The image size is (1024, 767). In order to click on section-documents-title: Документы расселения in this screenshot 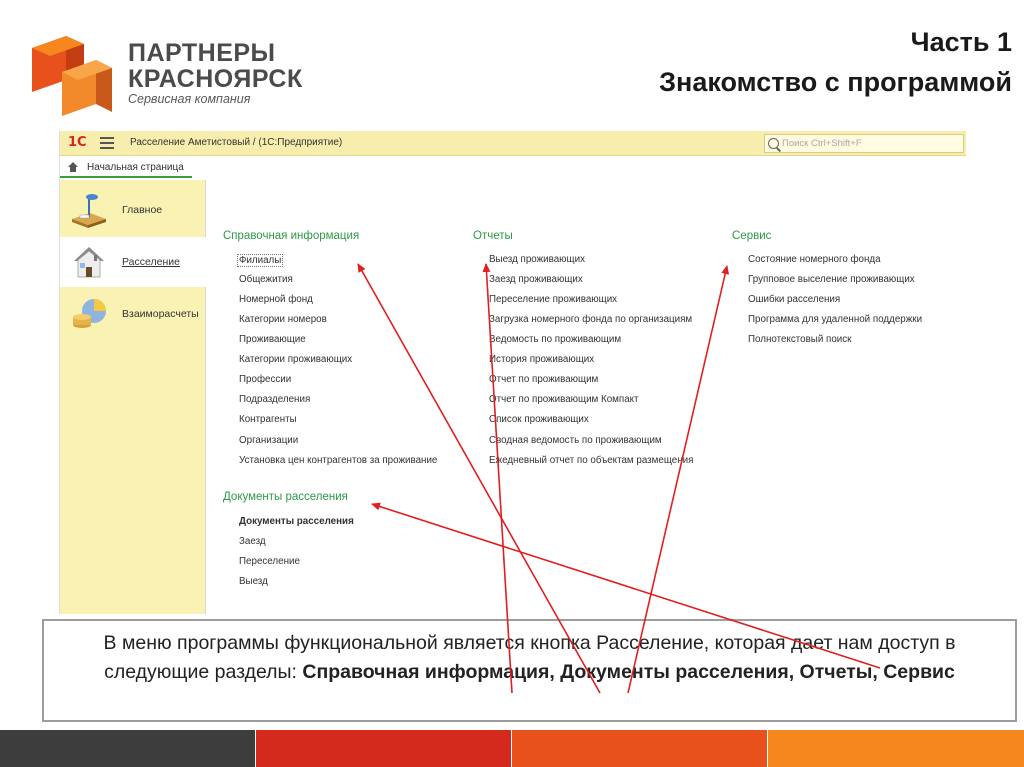, I will do `click(285, 497)`.